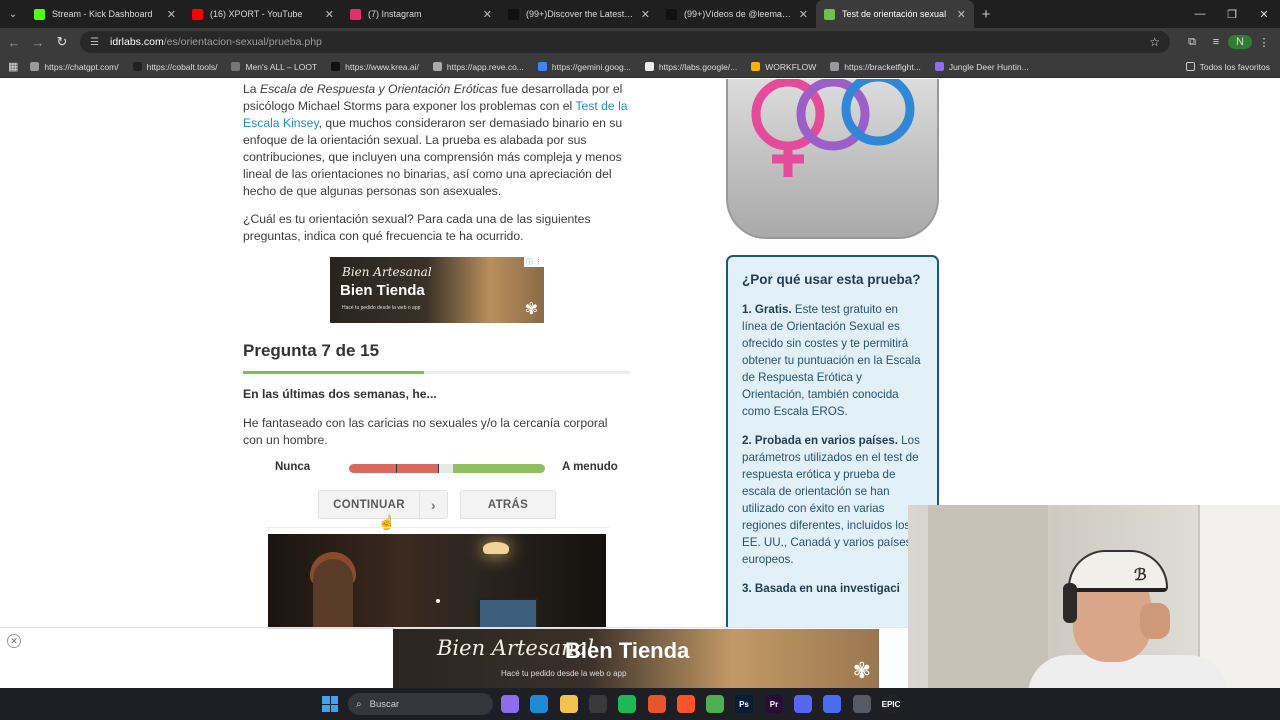 The image size is (1280, 720). I want to click on bookmark-label: https://chatgpt.com/, so click(81, 66).